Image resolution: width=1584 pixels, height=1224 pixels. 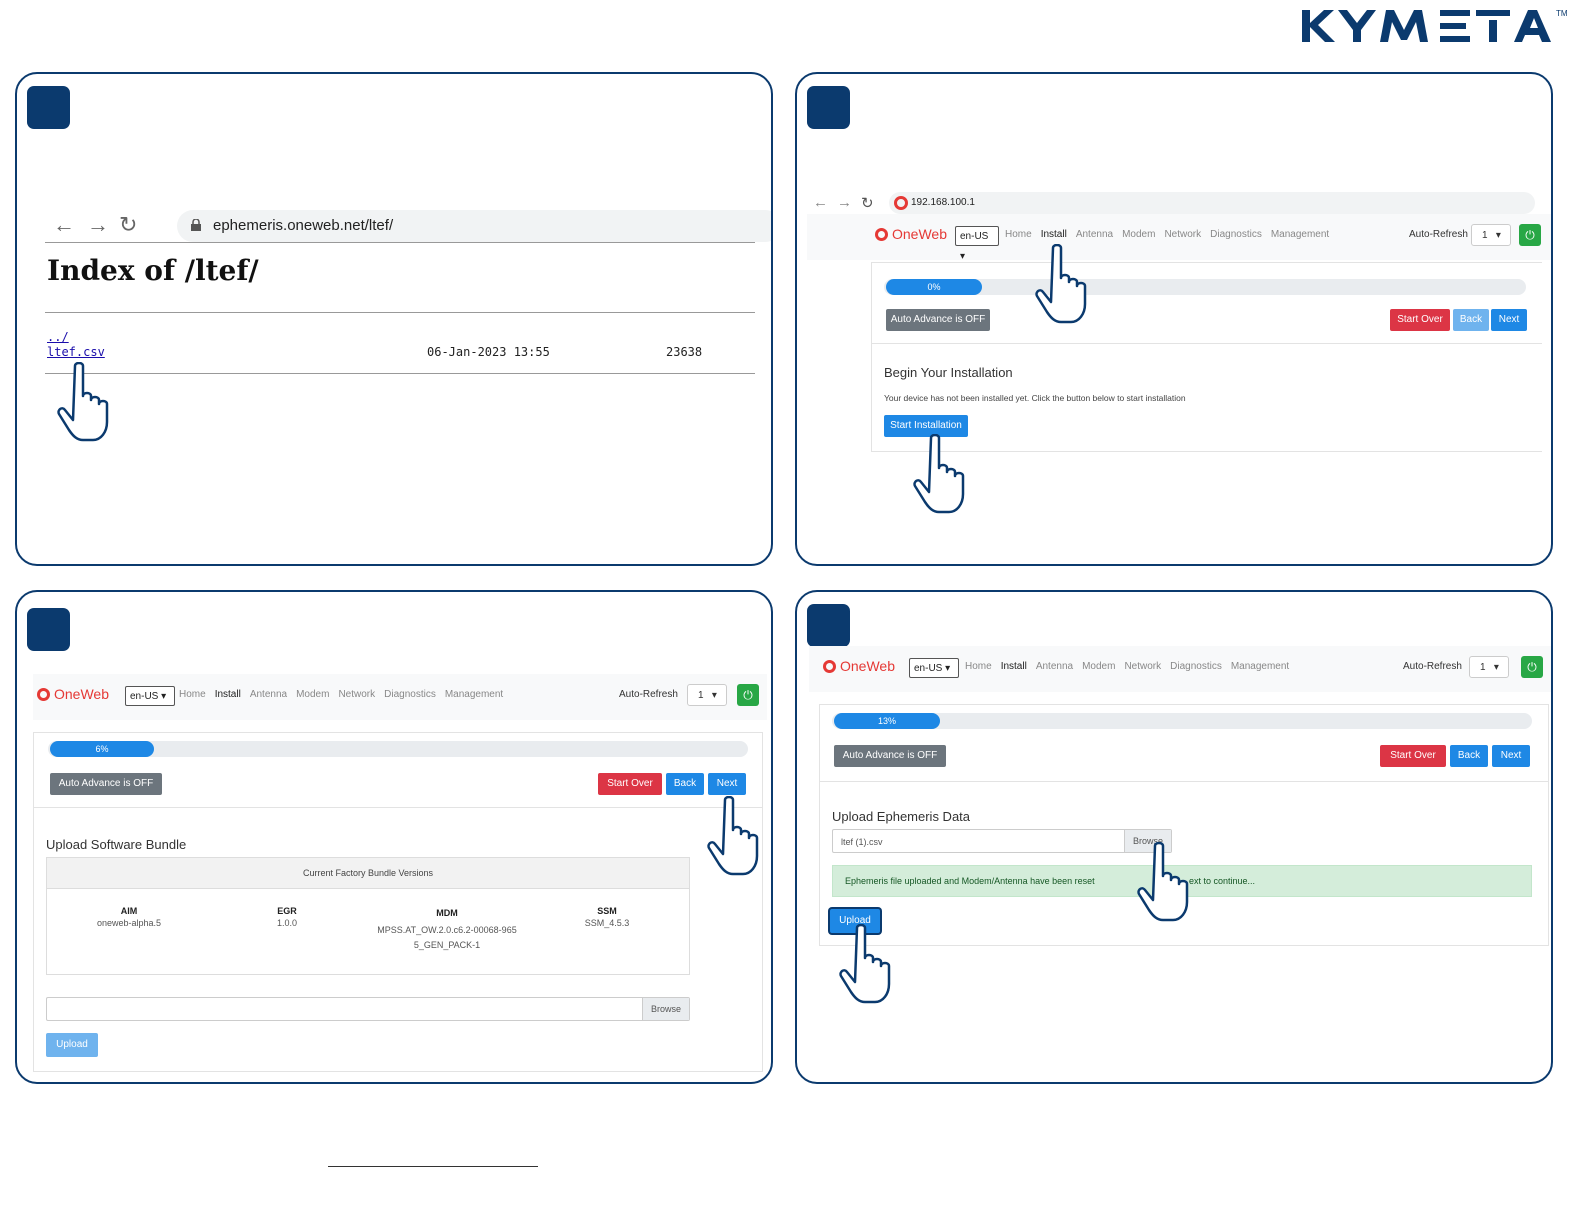 I want to click on col-value: SSM_4.5.3, so click(x=607, y=923).